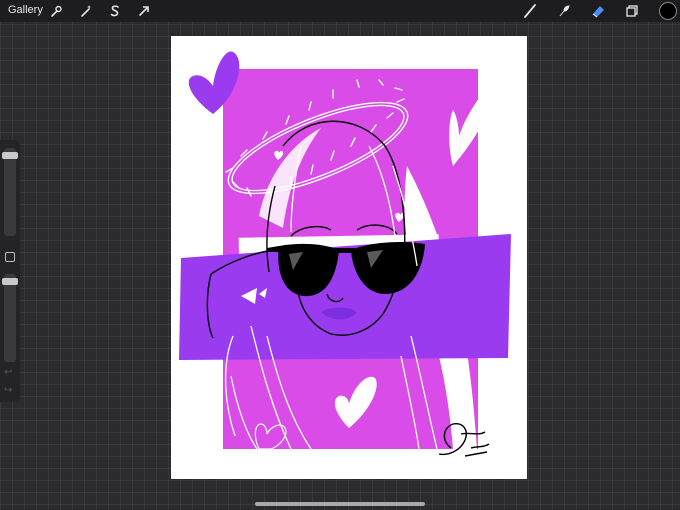 This screenshot has width=680, height=510. Describe the element at coordinates (10, 318) in the screenshot. I see `opacity-slider` at that location.